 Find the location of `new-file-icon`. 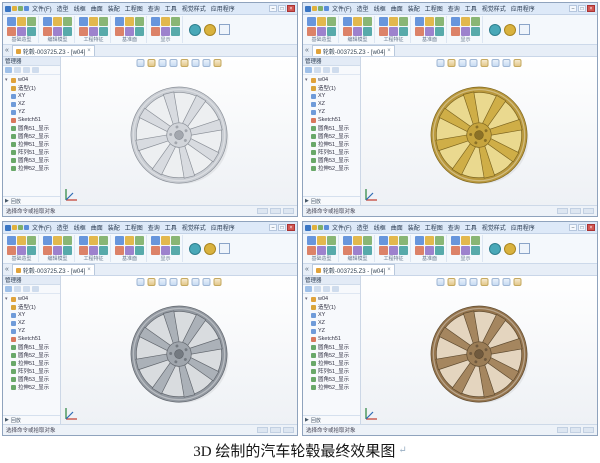

new-file-icon is located at coordinates (14, 227).